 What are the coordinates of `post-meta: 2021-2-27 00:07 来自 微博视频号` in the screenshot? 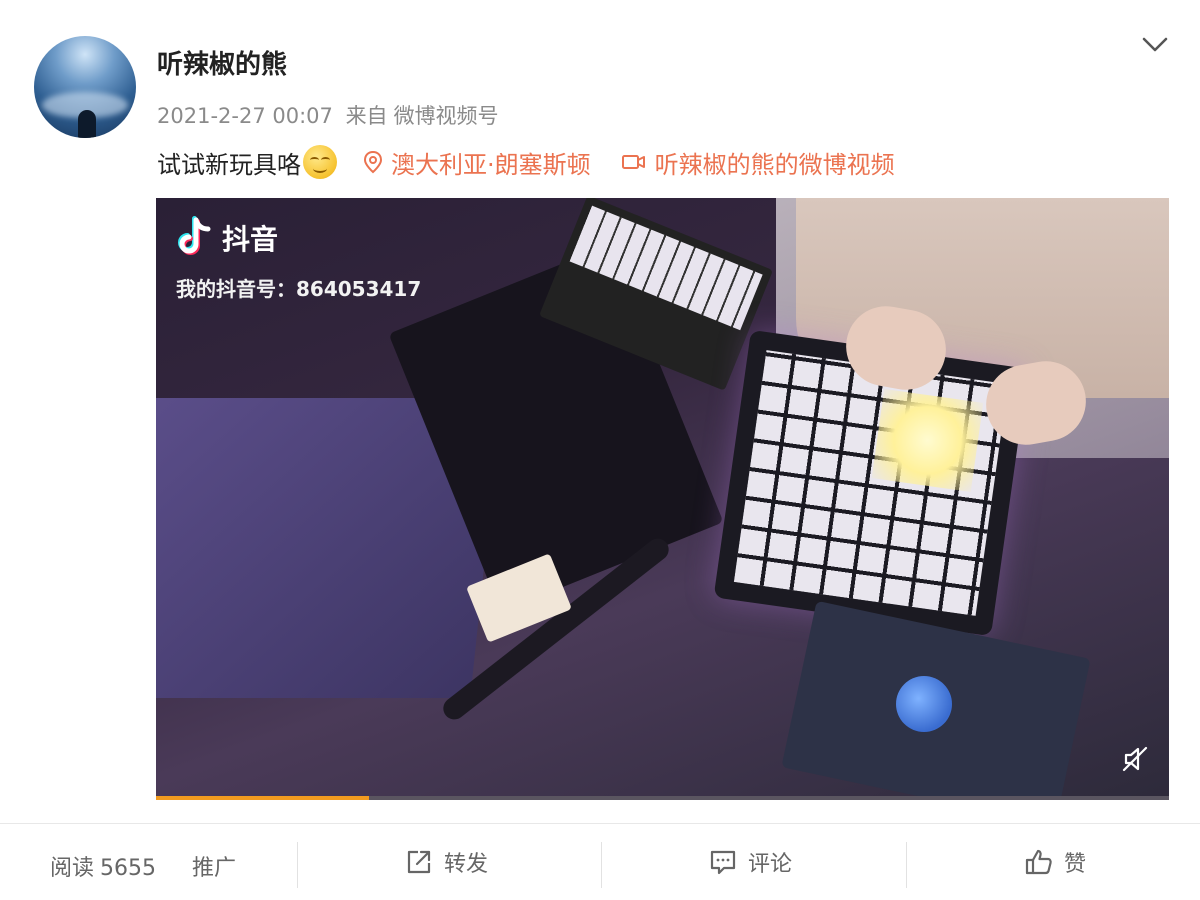 It's located at (331, 115).